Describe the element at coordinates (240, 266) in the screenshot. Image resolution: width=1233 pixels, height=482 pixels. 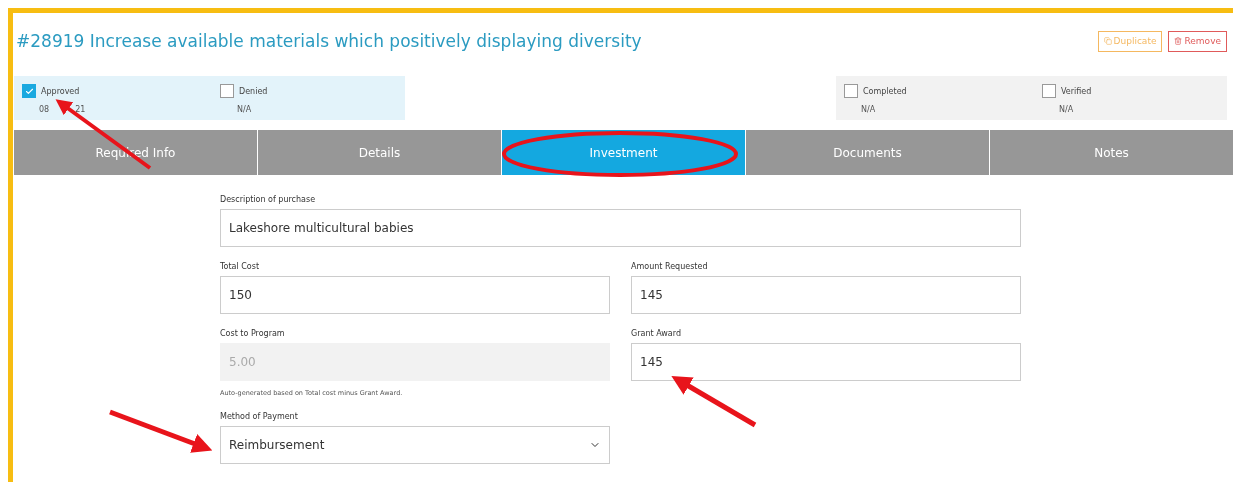
I see `field-label: Total Cost` at that location.